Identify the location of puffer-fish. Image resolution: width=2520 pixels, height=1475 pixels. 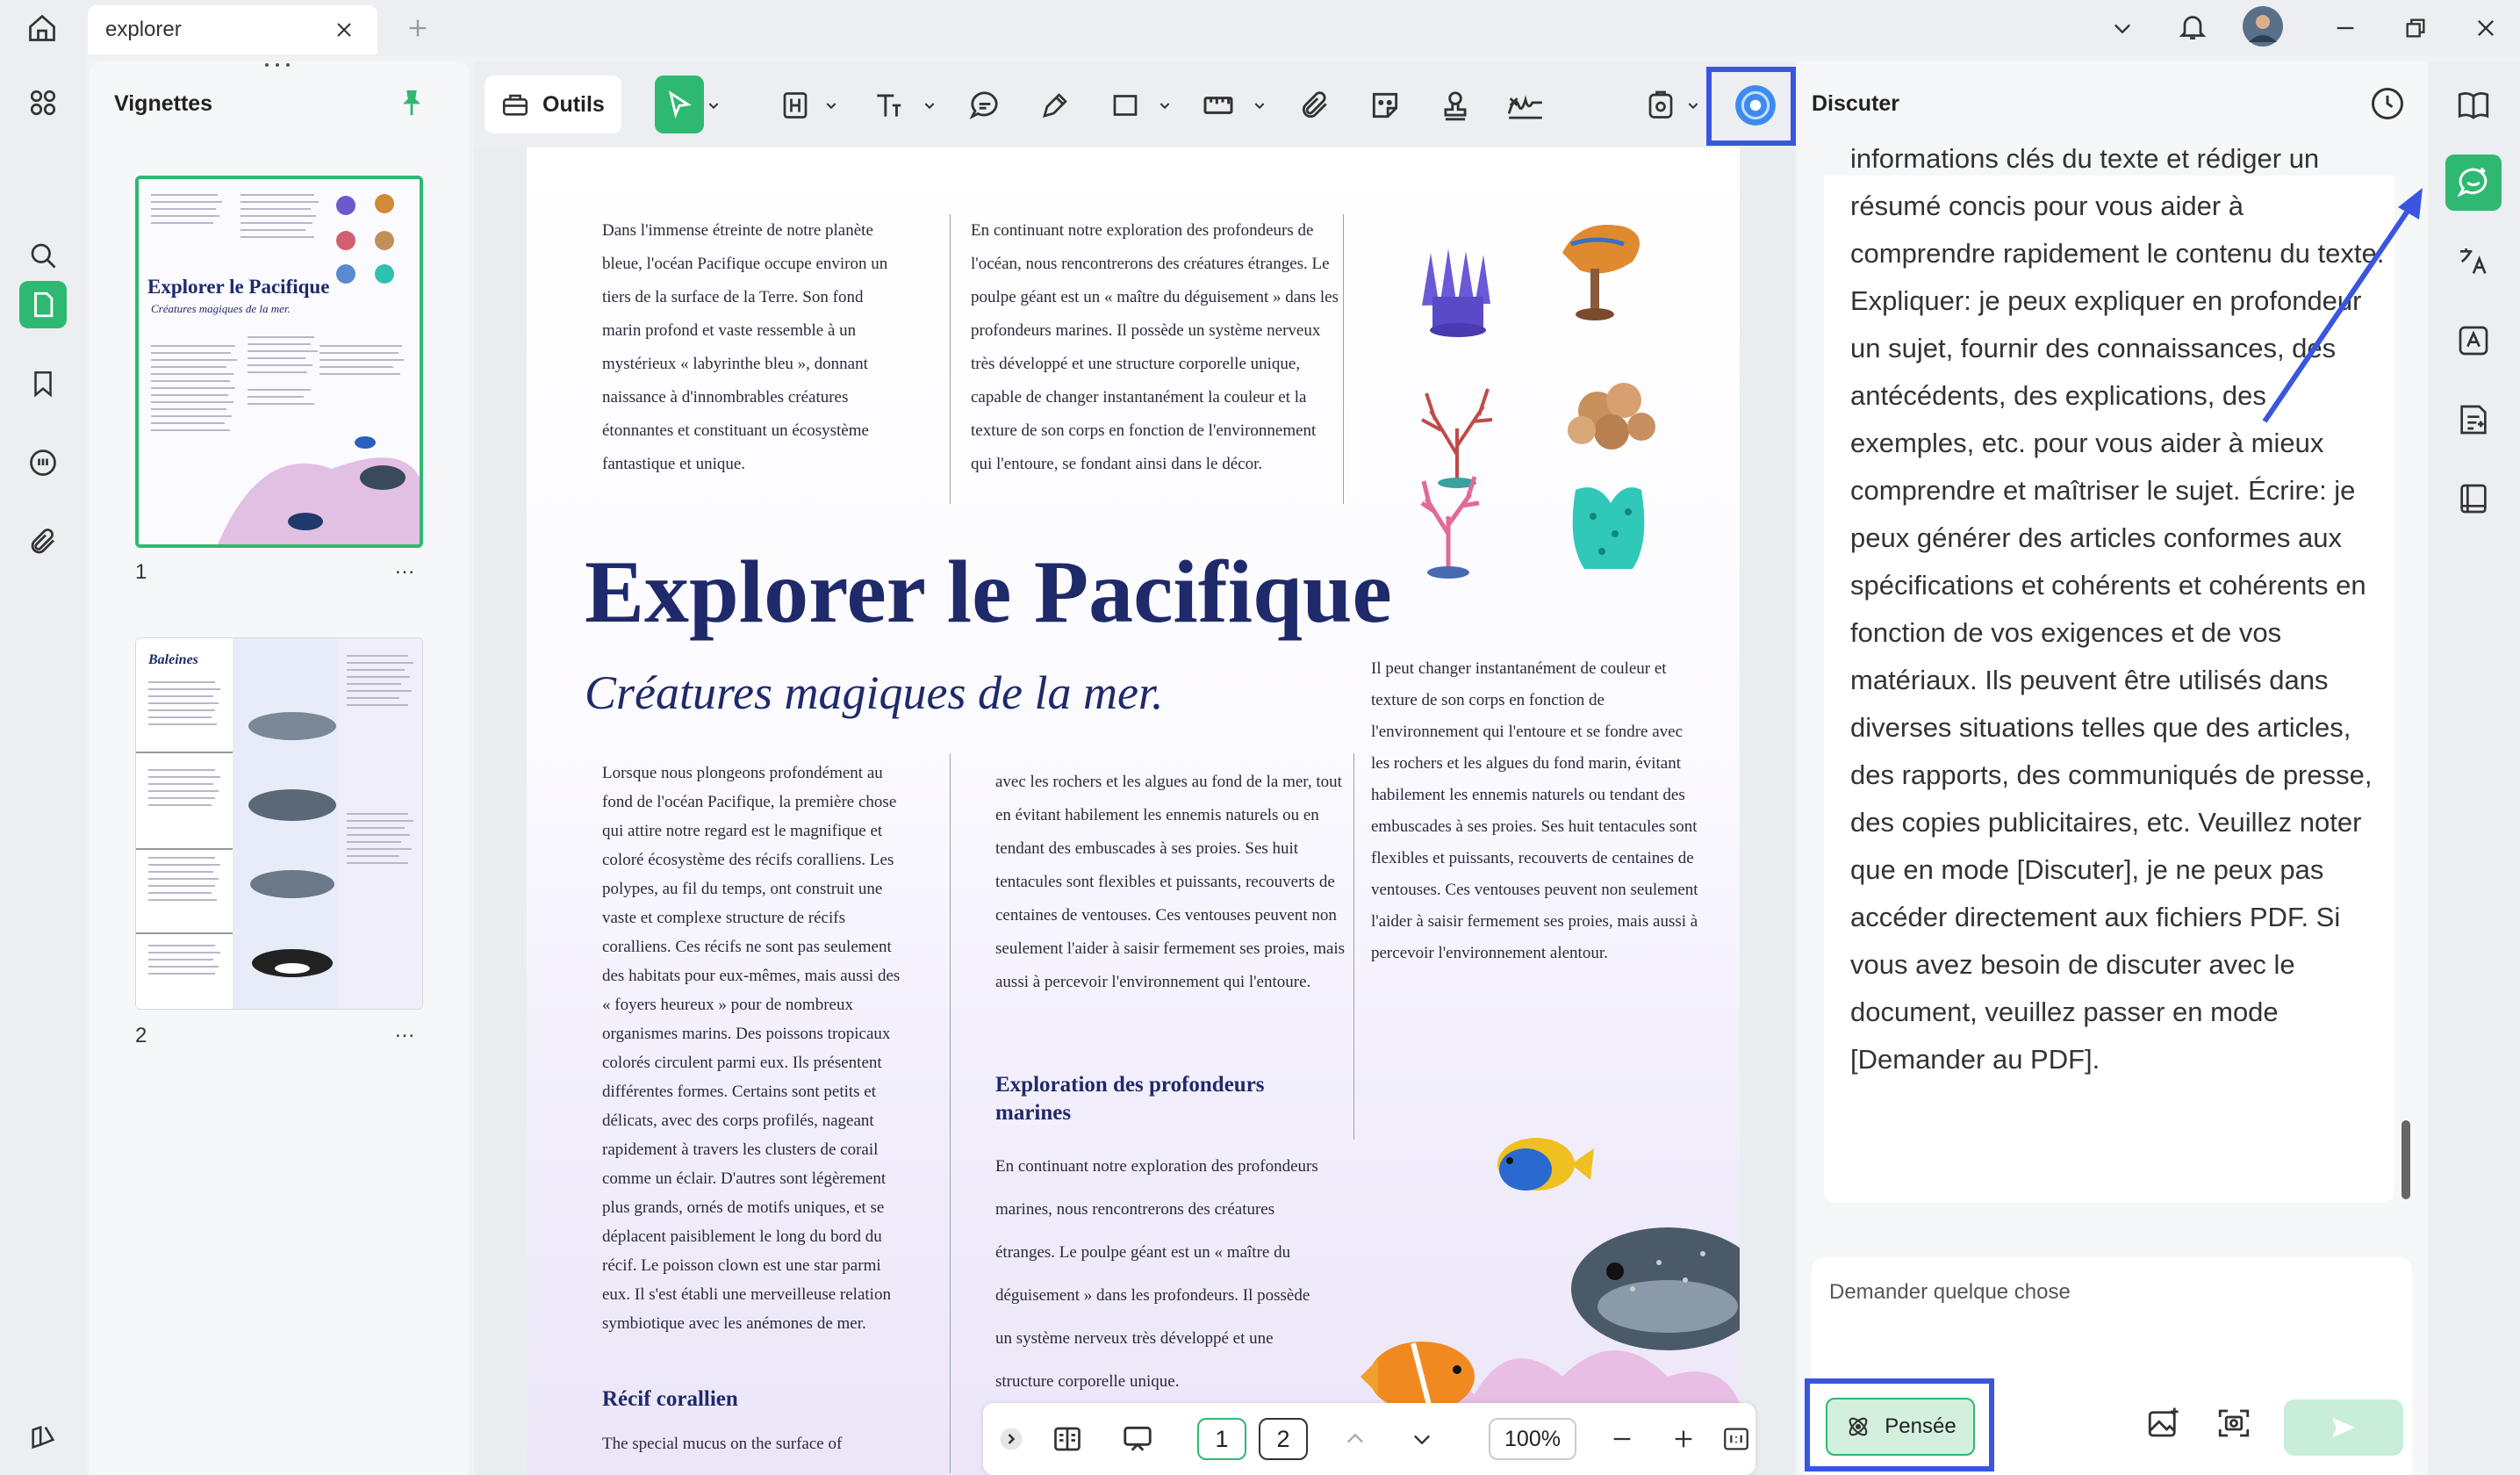
(1655, 1288).